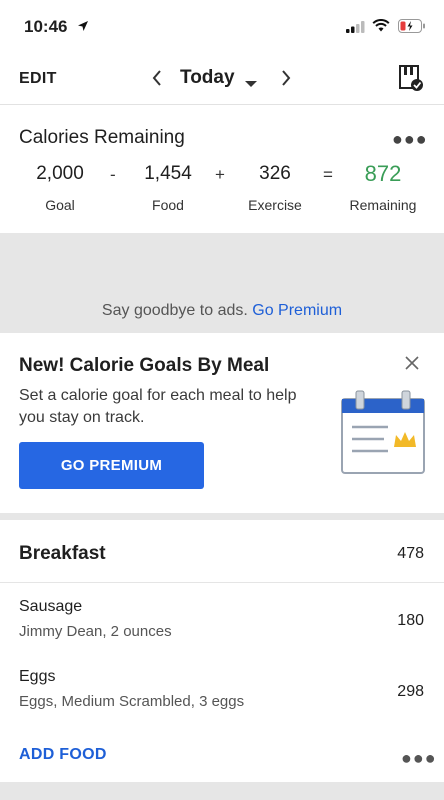  I want to click on food-calories: 298, so click(410, 691).